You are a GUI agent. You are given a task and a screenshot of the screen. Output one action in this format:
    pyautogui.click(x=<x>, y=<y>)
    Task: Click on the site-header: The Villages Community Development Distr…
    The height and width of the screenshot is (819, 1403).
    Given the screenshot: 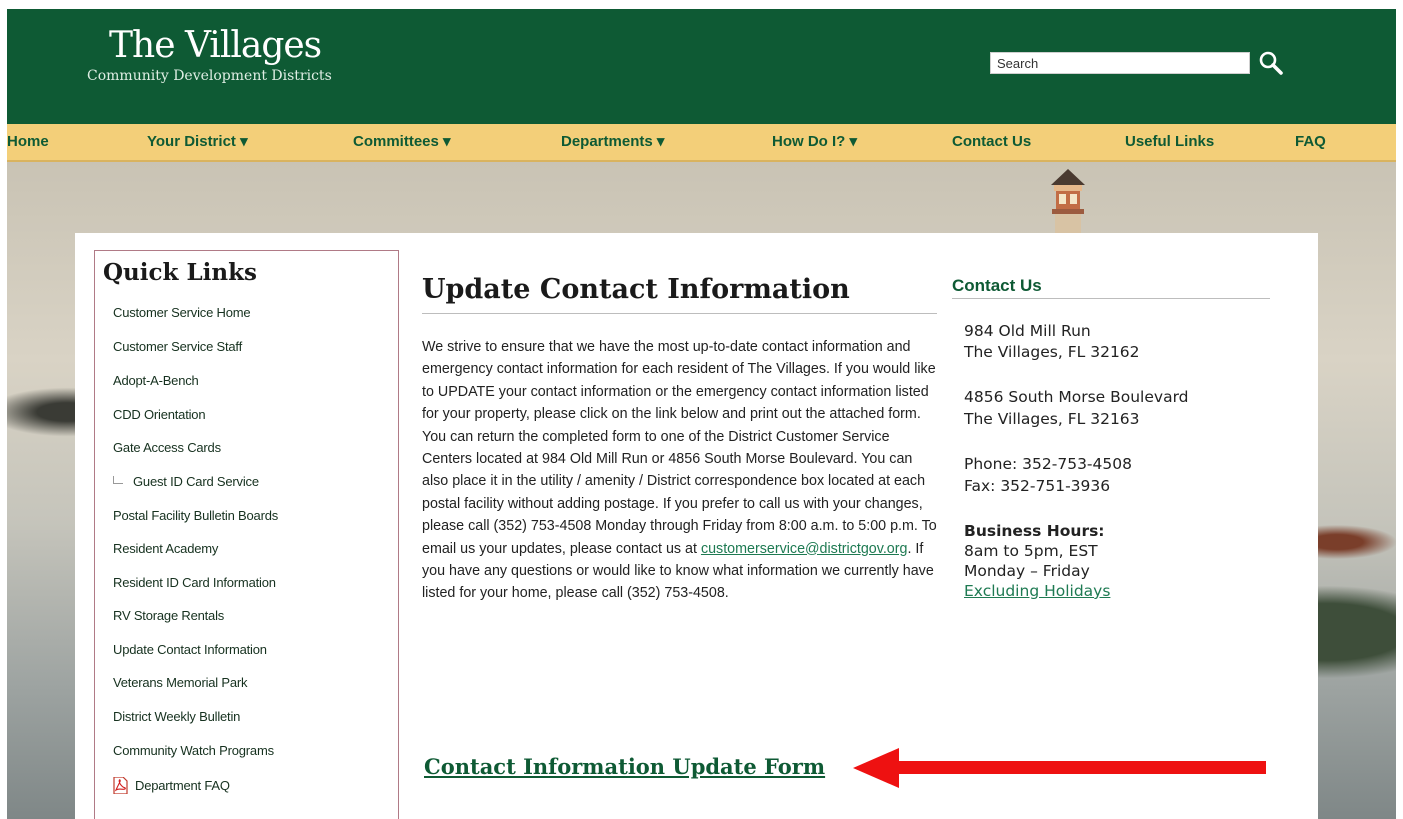 What is the action you would take?
    pyautogui.click(x=701, y=66)
    